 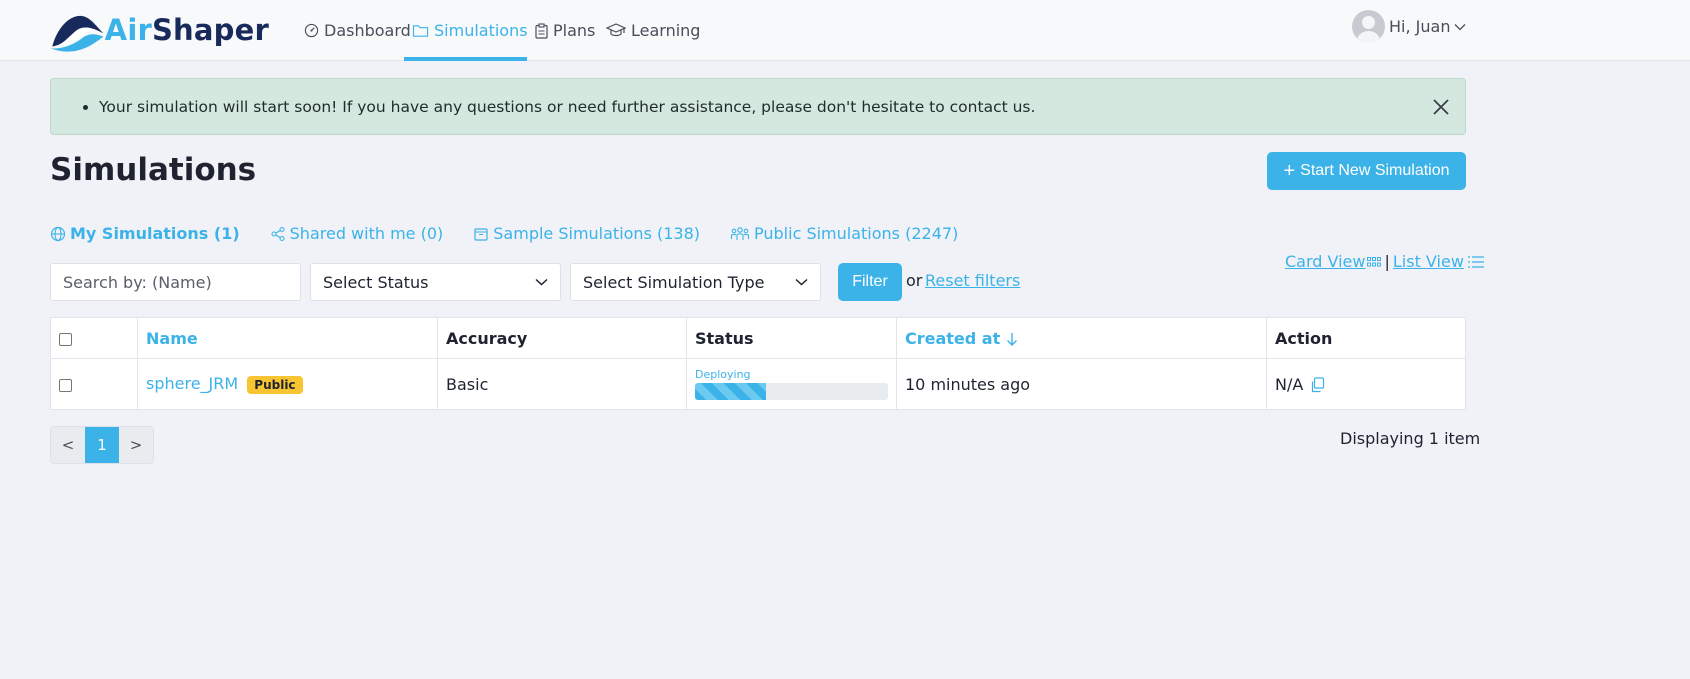 What do you see at coordinates (1410, 438) in the screenshot?
I see `displaying-count: Displaying 1 item` at bounding box center [1410, 438].